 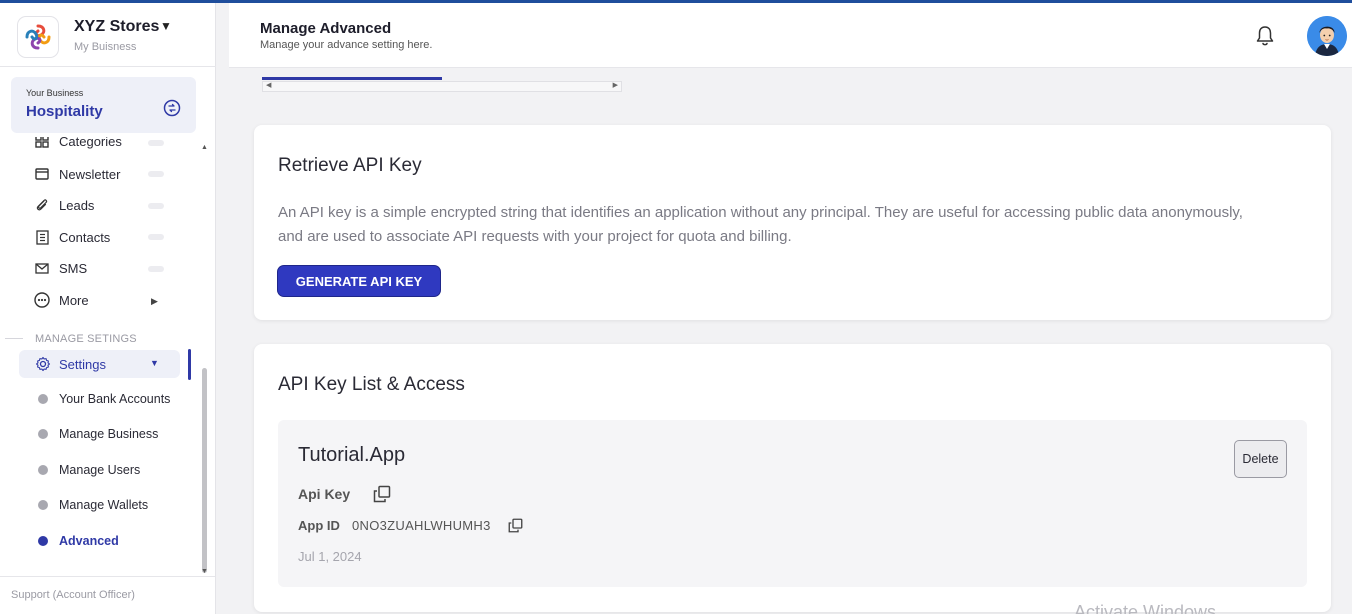 I want to click on bell-icon, so click(x=1265, y=36).